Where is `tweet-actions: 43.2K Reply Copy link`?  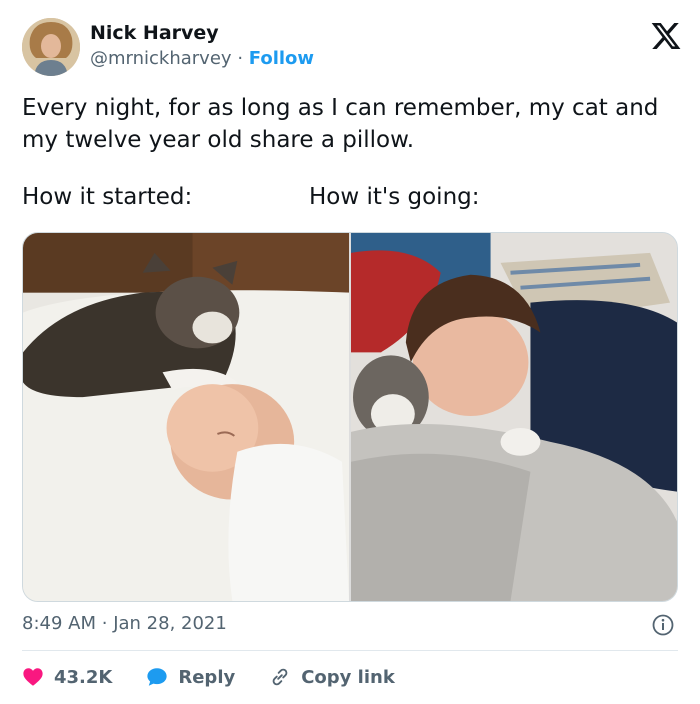
tweet-actions: 43.2K Reply Copy link is located at coordinates (225, 677).